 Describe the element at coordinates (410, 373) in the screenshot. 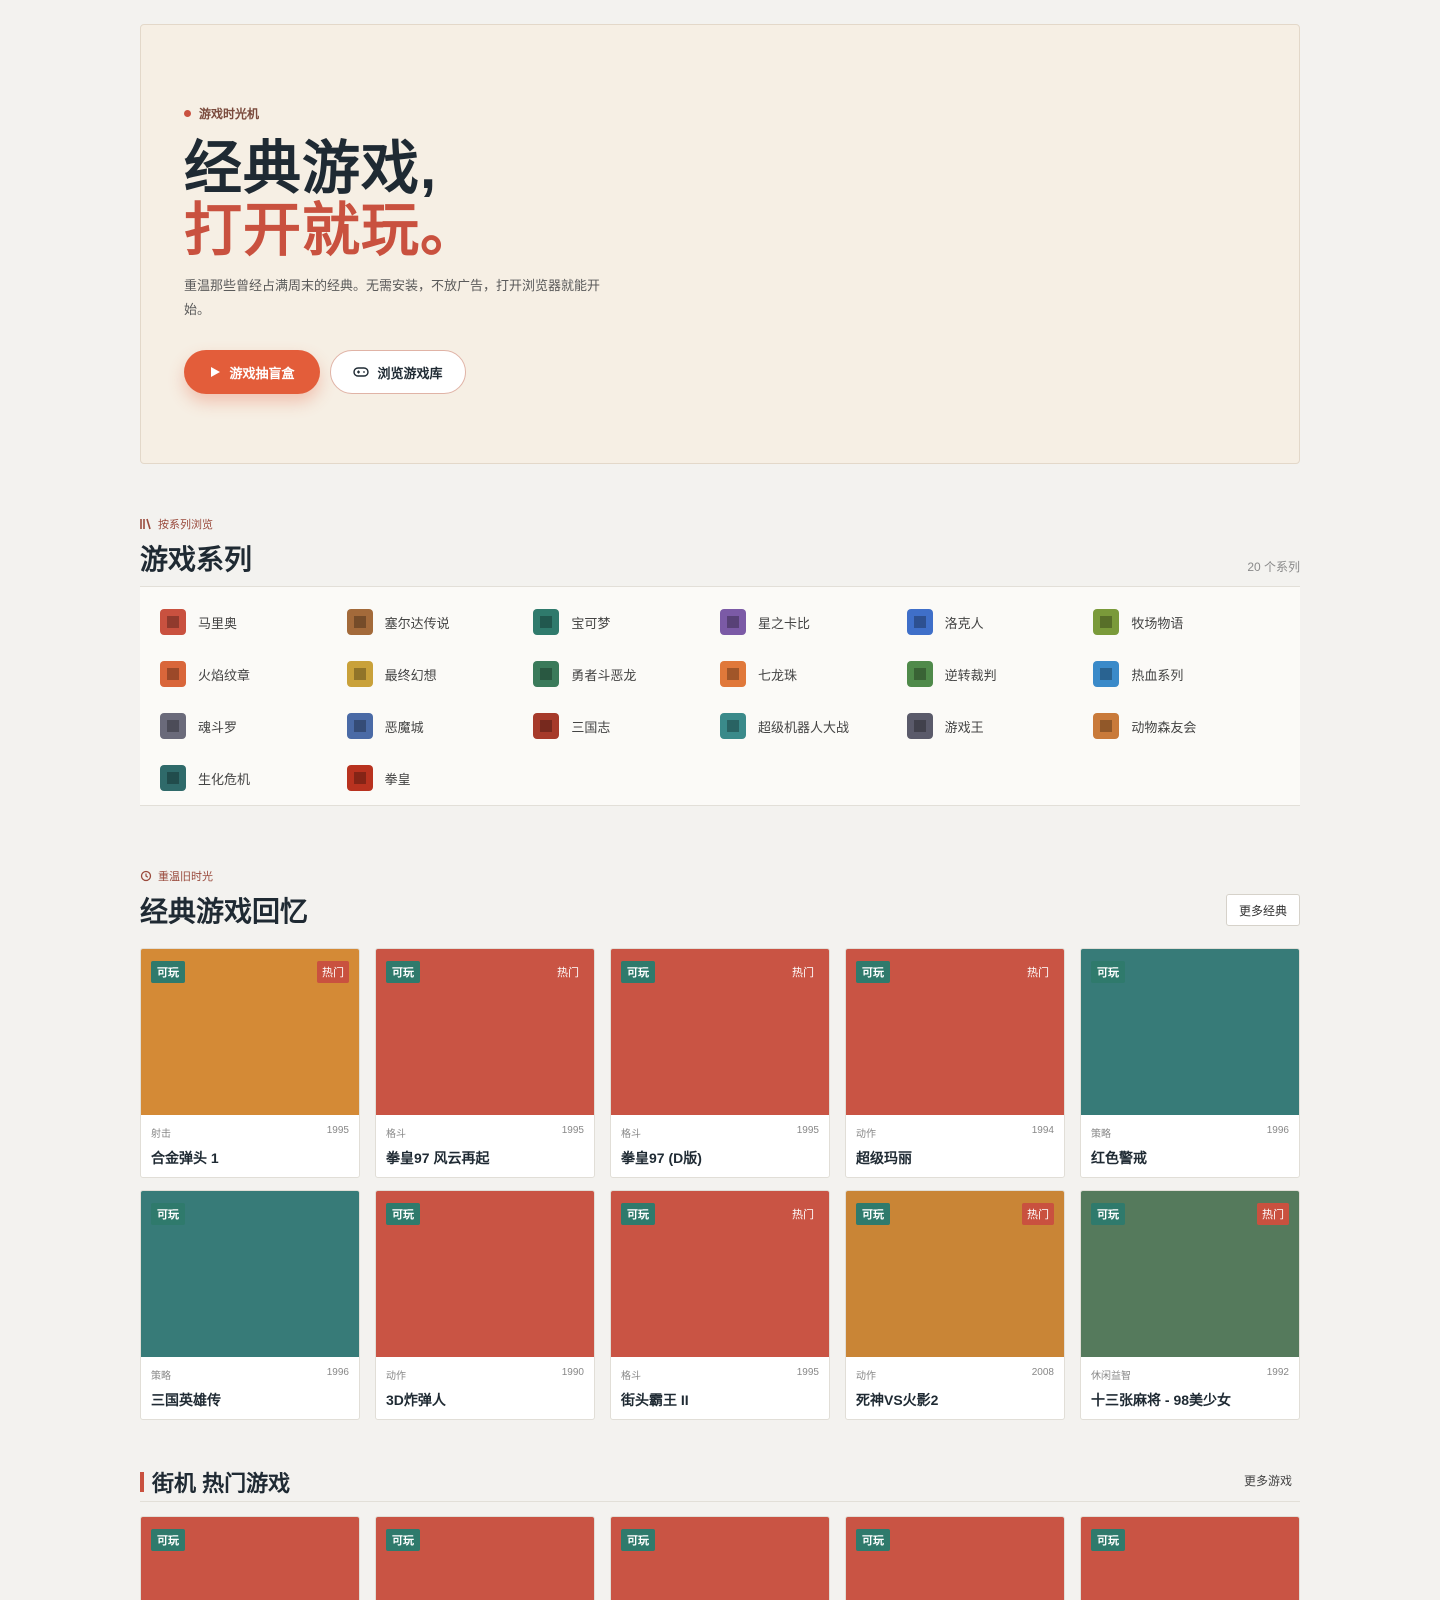

I see `browse-library-label: 浏览游戏库` at that location.